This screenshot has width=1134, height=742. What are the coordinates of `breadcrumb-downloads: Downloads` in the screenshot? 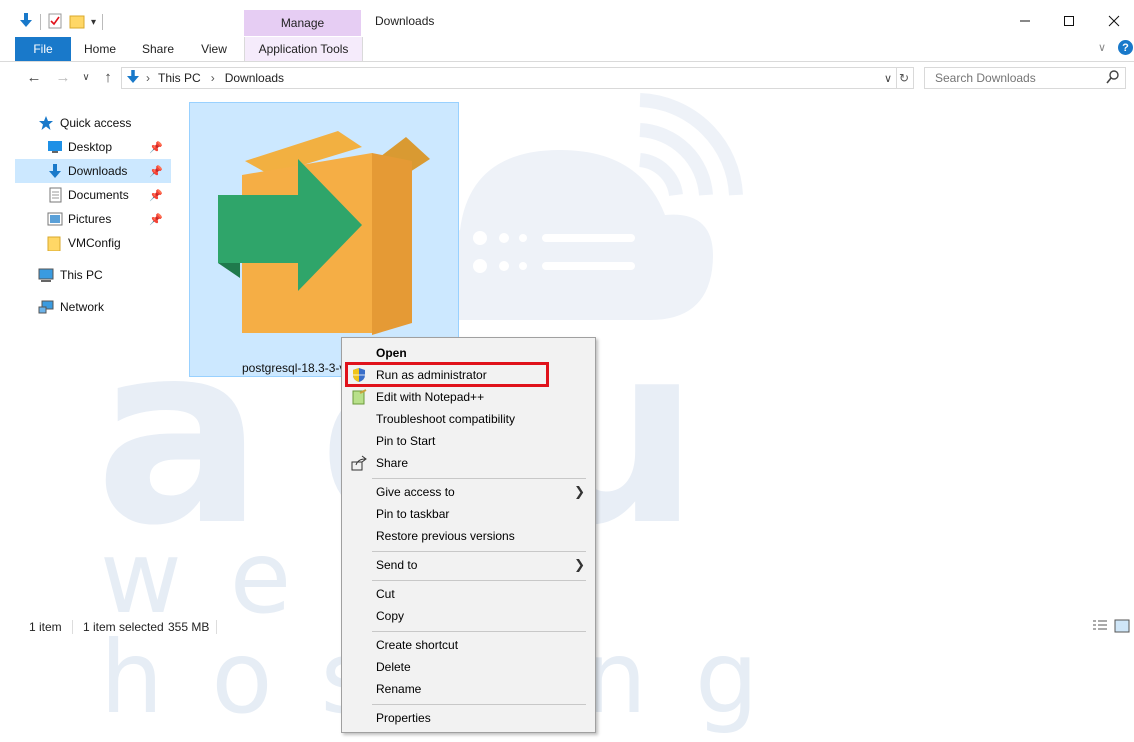 It's located at (254, 78).